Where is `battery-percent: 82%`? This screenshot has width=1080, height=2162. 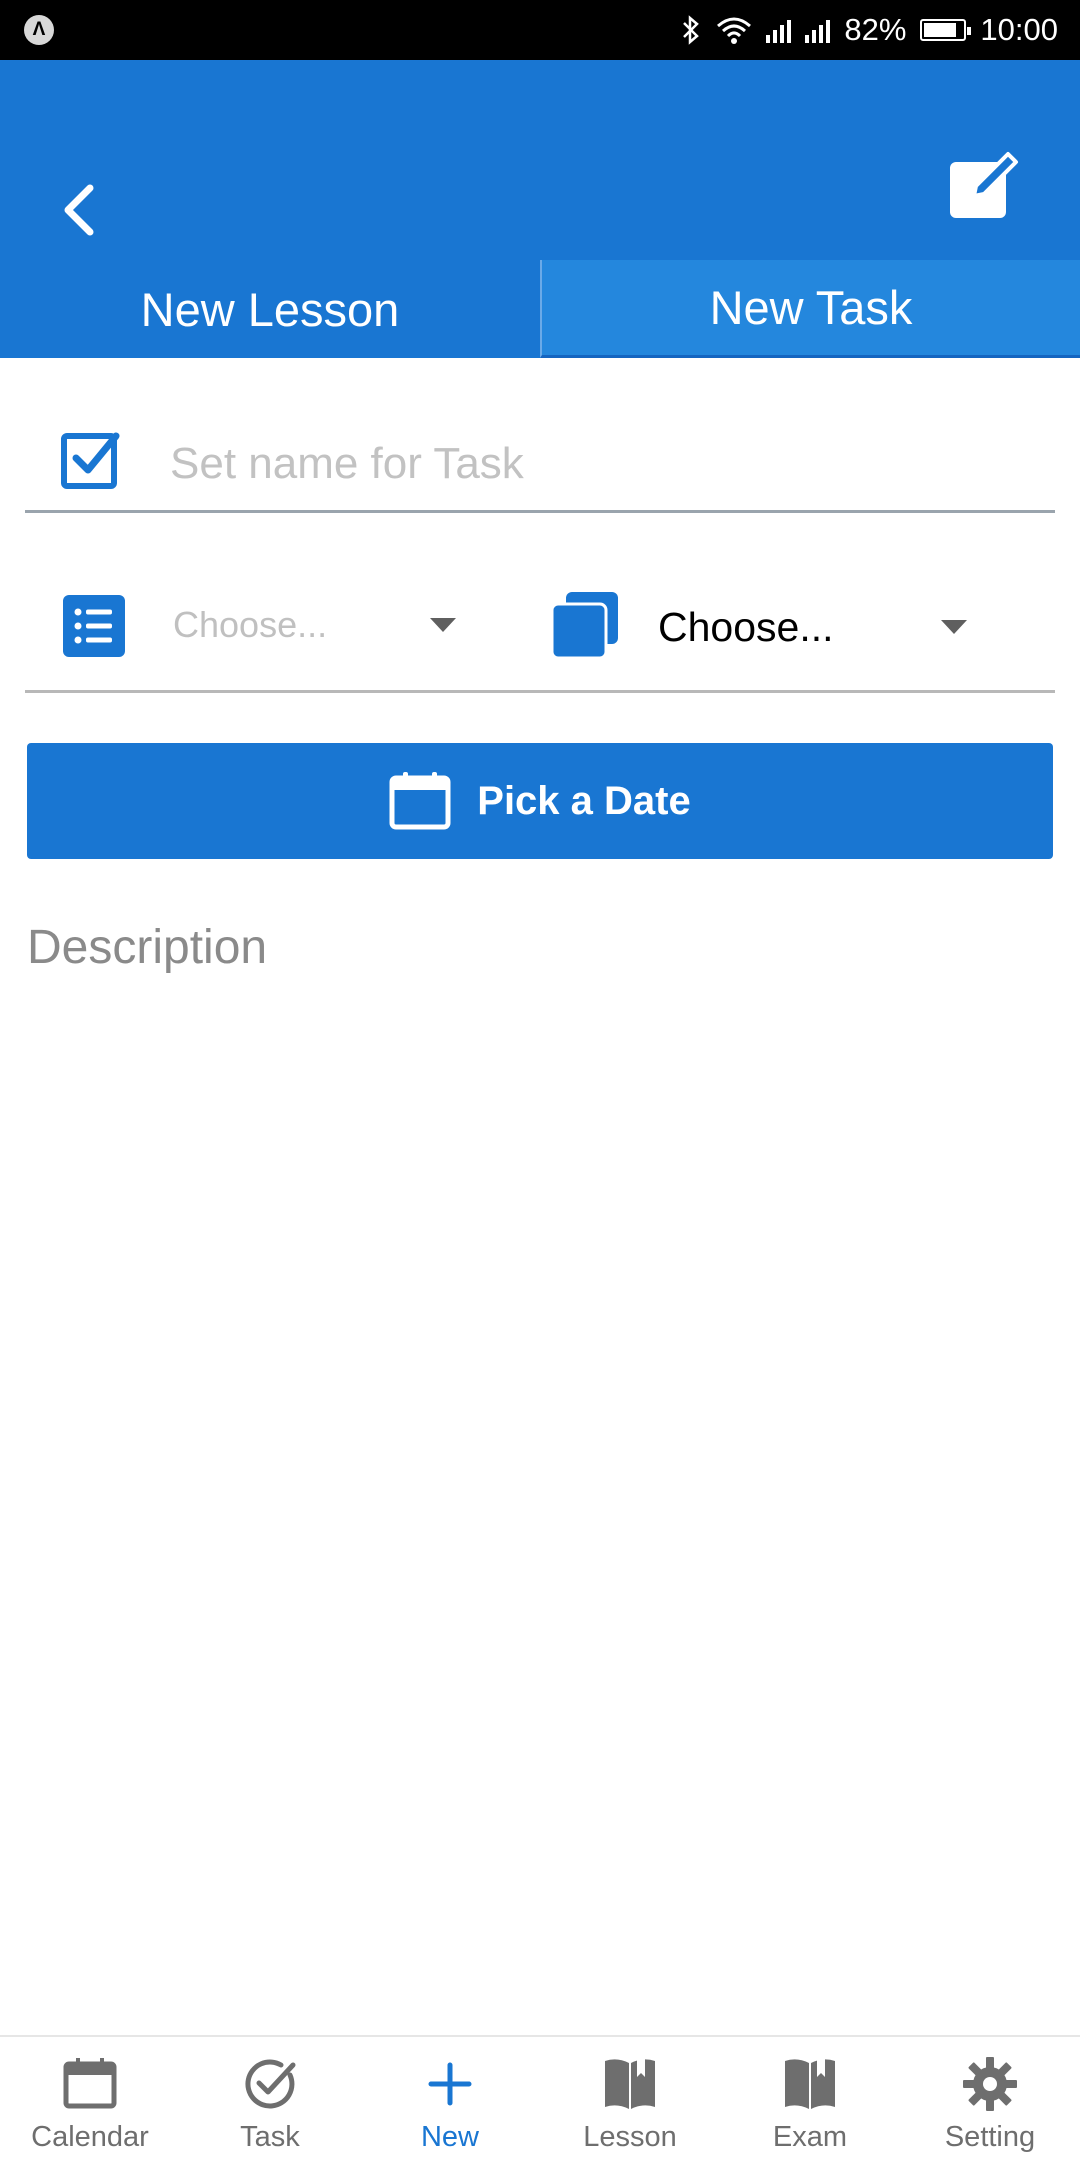 battery-percent: 82% is located at coordinates (875, 29).